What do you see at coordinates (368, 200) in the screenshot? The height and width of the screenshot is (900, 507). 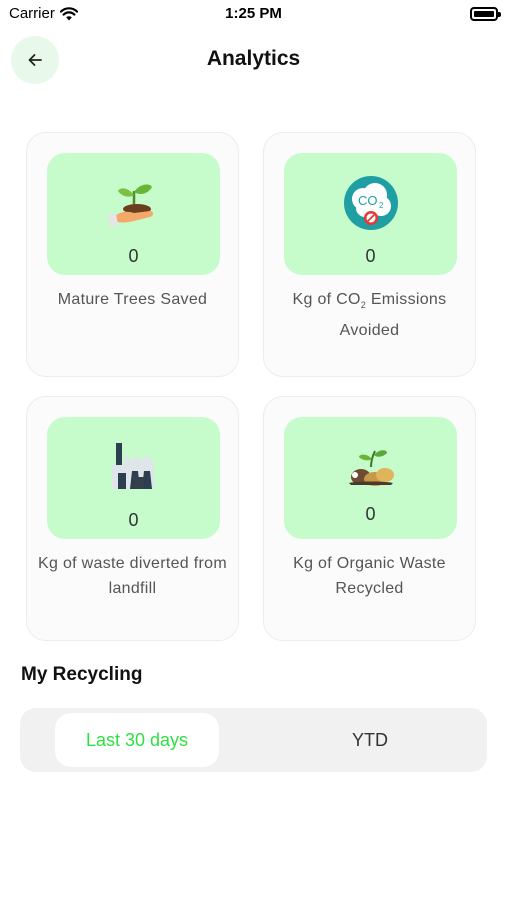 I see `svg-text: CO` at bounding box center [368, 200].